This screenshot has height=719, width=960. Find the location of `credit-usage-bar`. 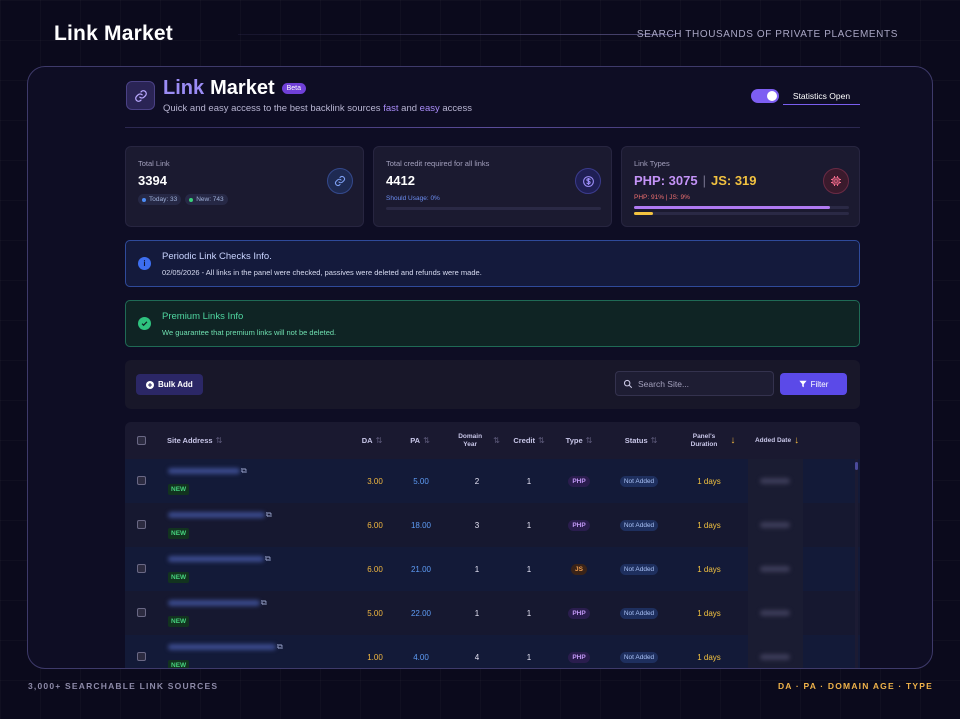

credit-usage-bar is located at coordinates (493, 208).